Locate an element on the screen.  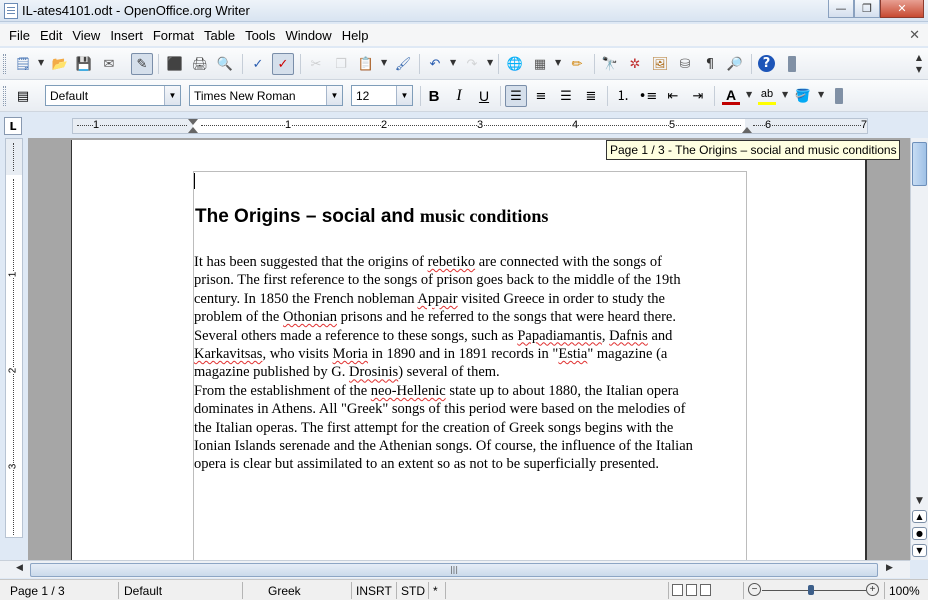
page-style: Default is located at coordinates (143, 591).